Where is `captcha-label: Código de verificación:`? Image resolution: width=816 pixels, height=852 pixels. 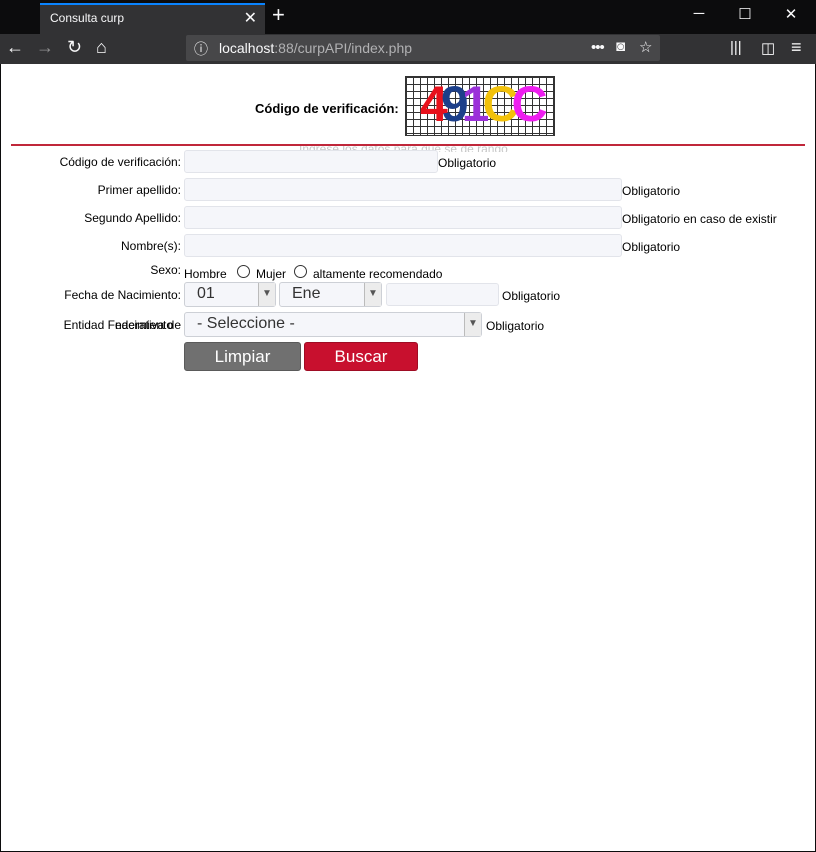 captcha-label: Código de verificación: is located at coordinates (327, 108).